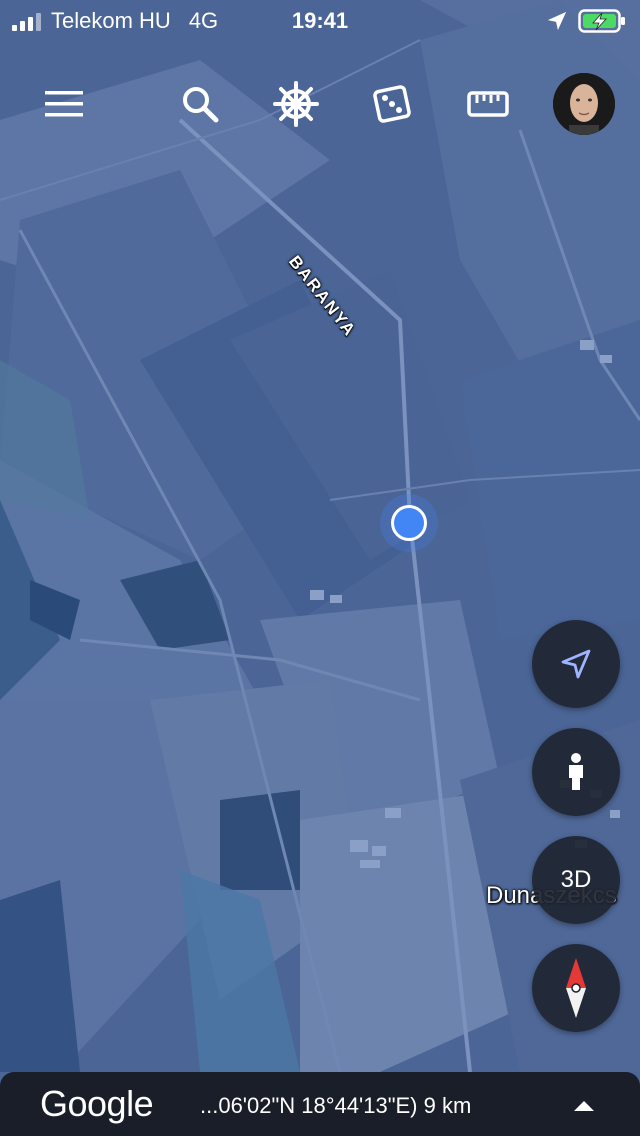  I want to click on chevron-up-icon, so click(584, 1106).